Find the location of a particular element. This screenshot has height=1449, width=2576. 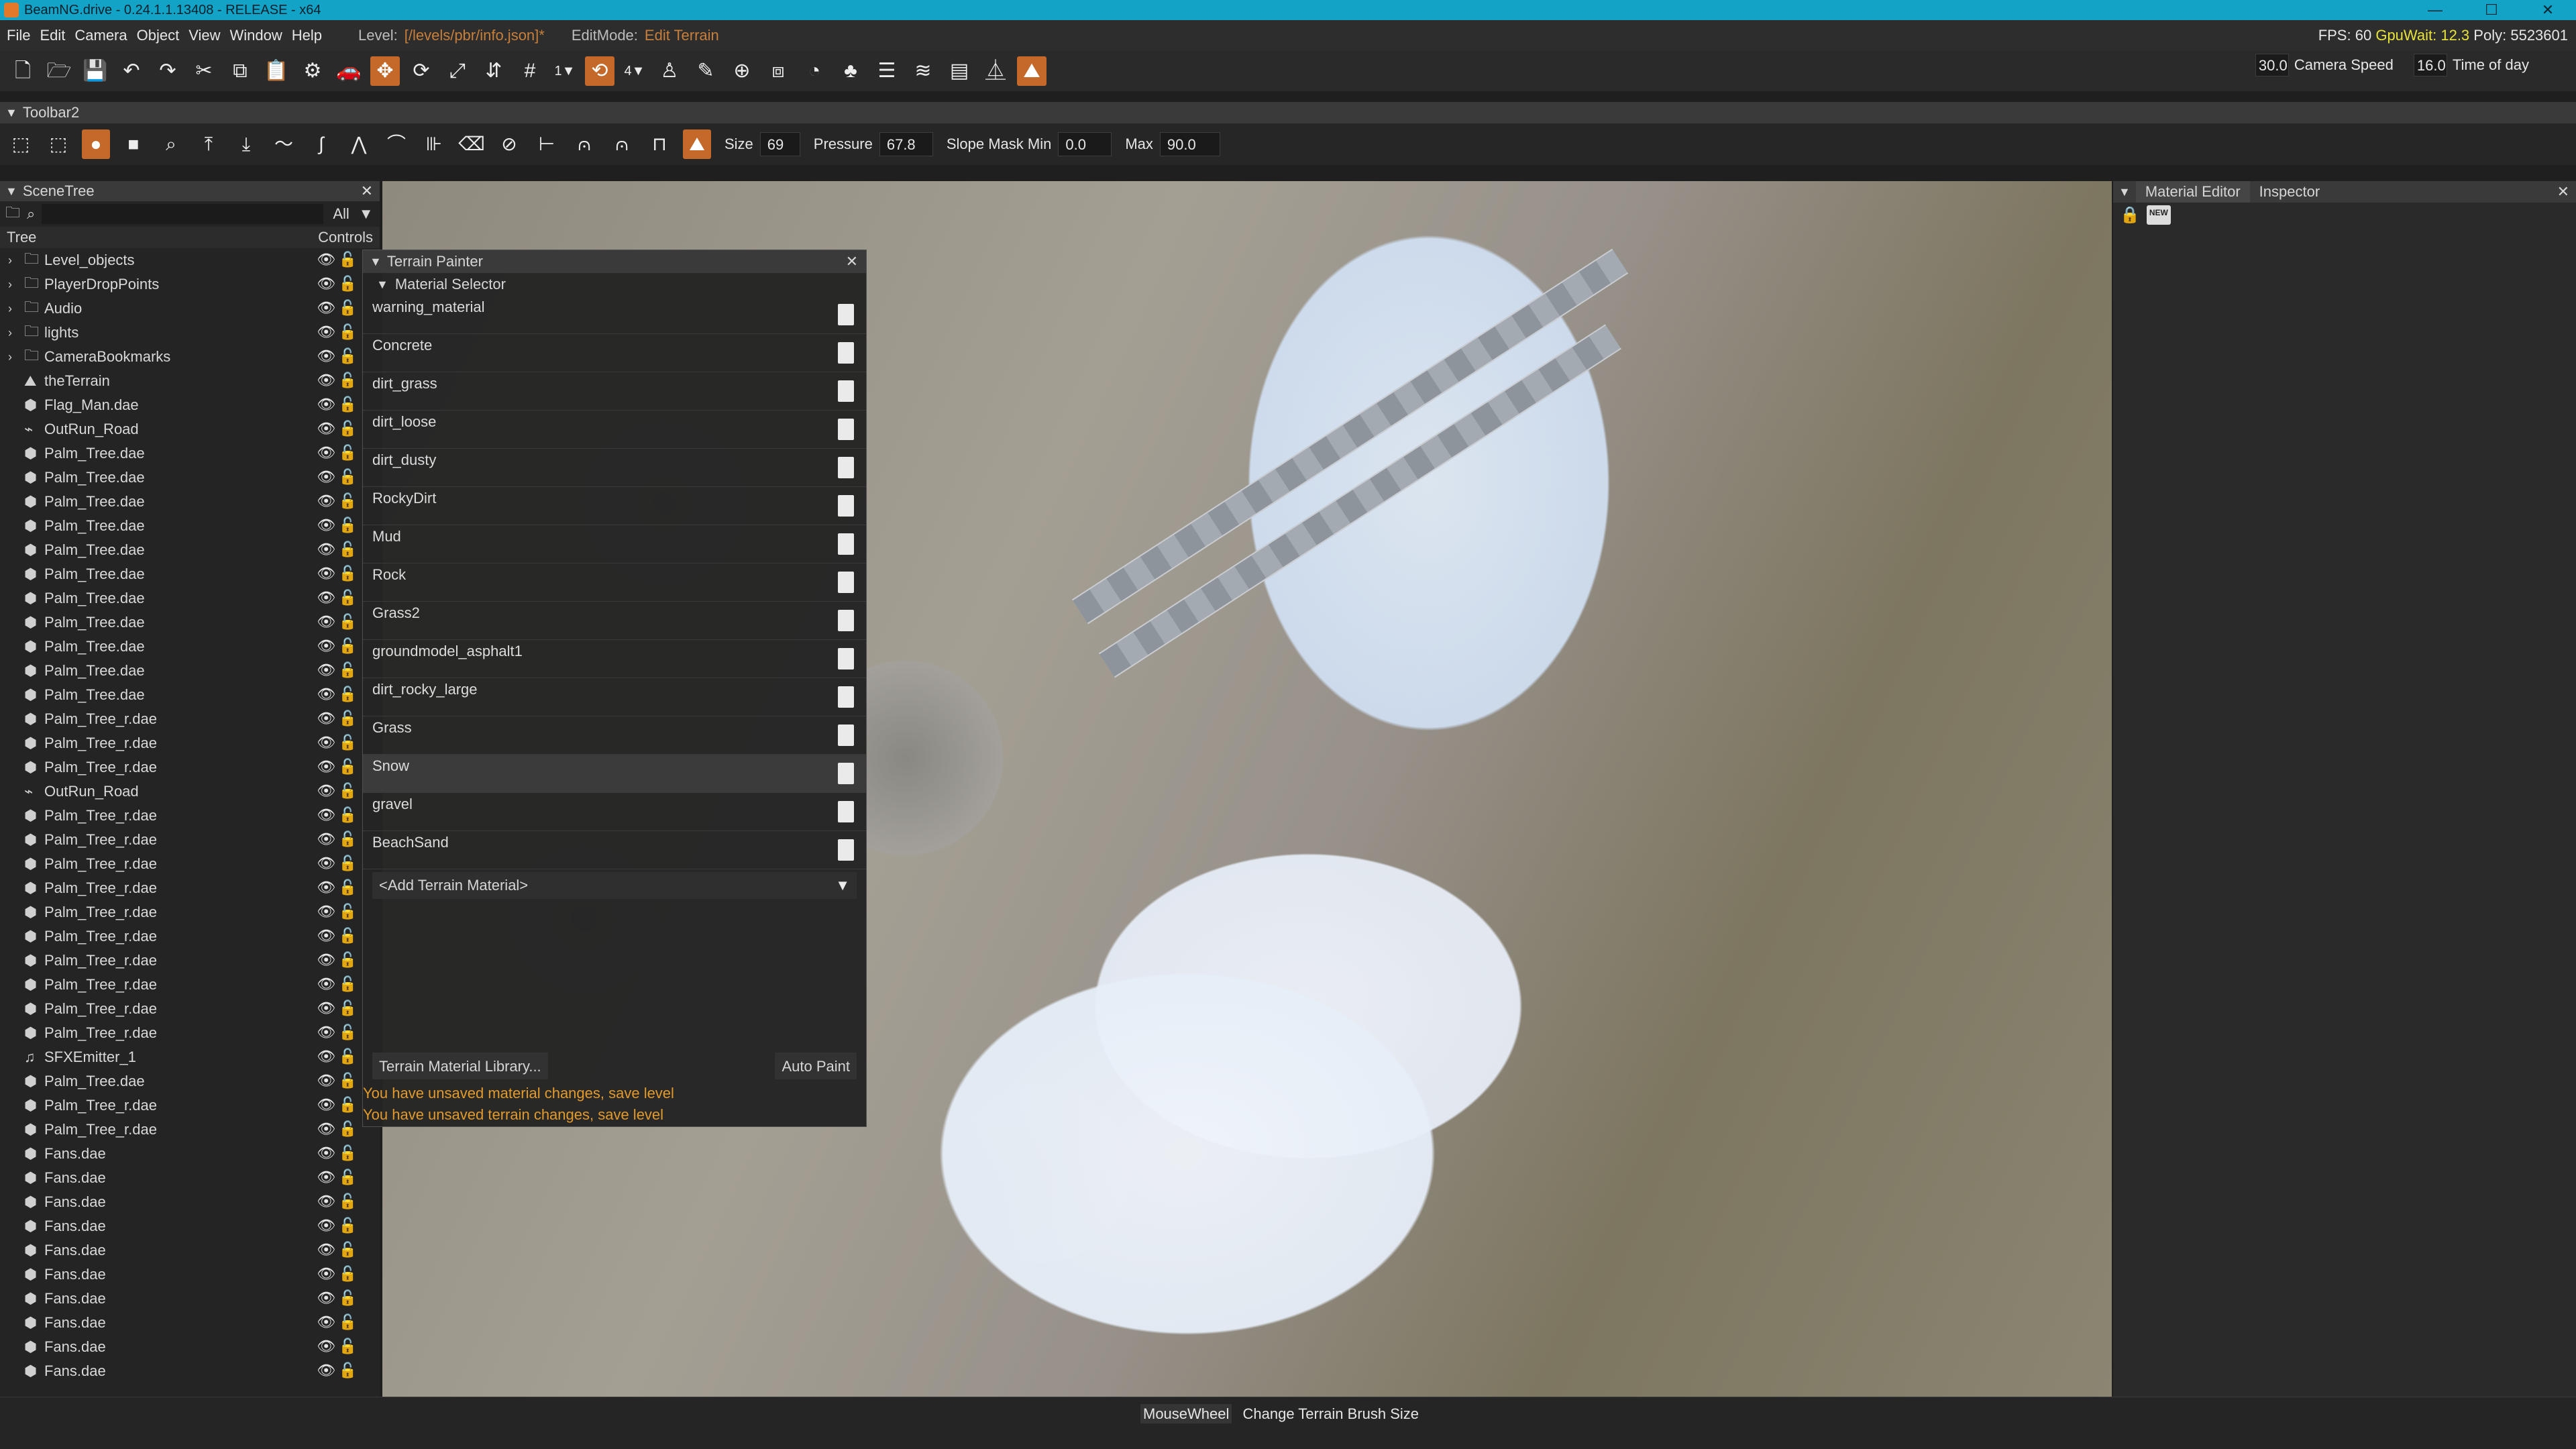

forest-icon: ♣ is located at coordinates (850, 71).